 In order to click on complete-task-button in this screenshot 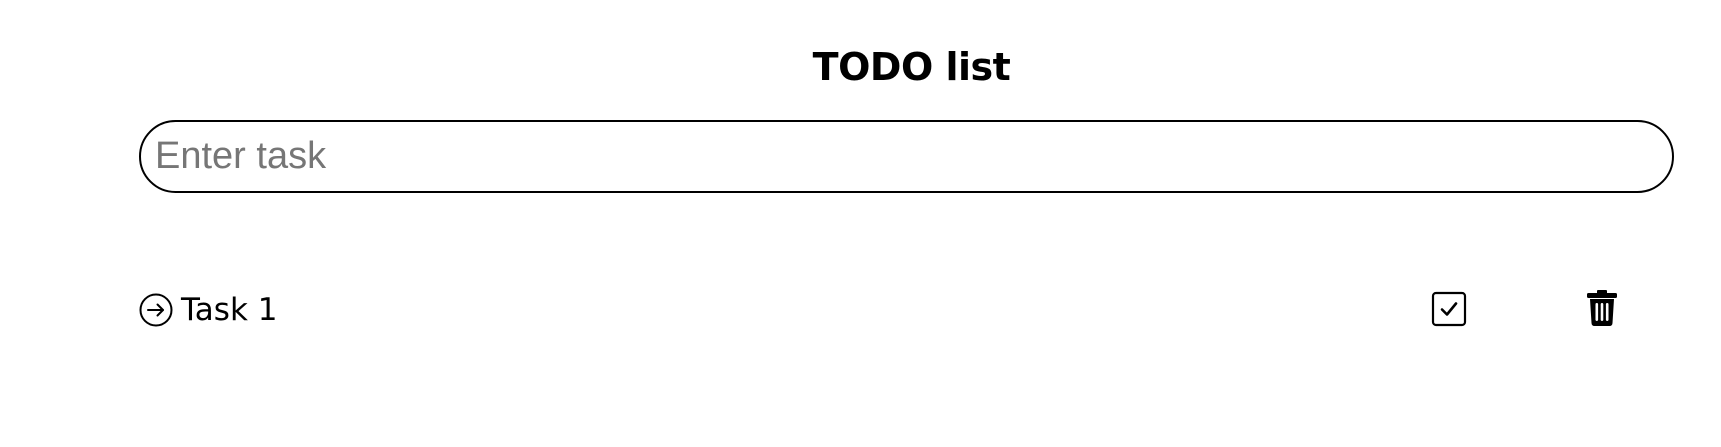, I will do `click(1449, 309)`.